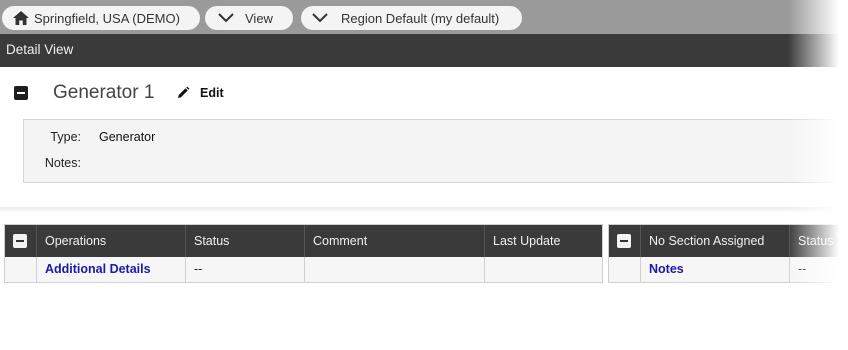 The width and height of the screenshot is (848, 350). I want to click on section-divider, so click(424, 210).